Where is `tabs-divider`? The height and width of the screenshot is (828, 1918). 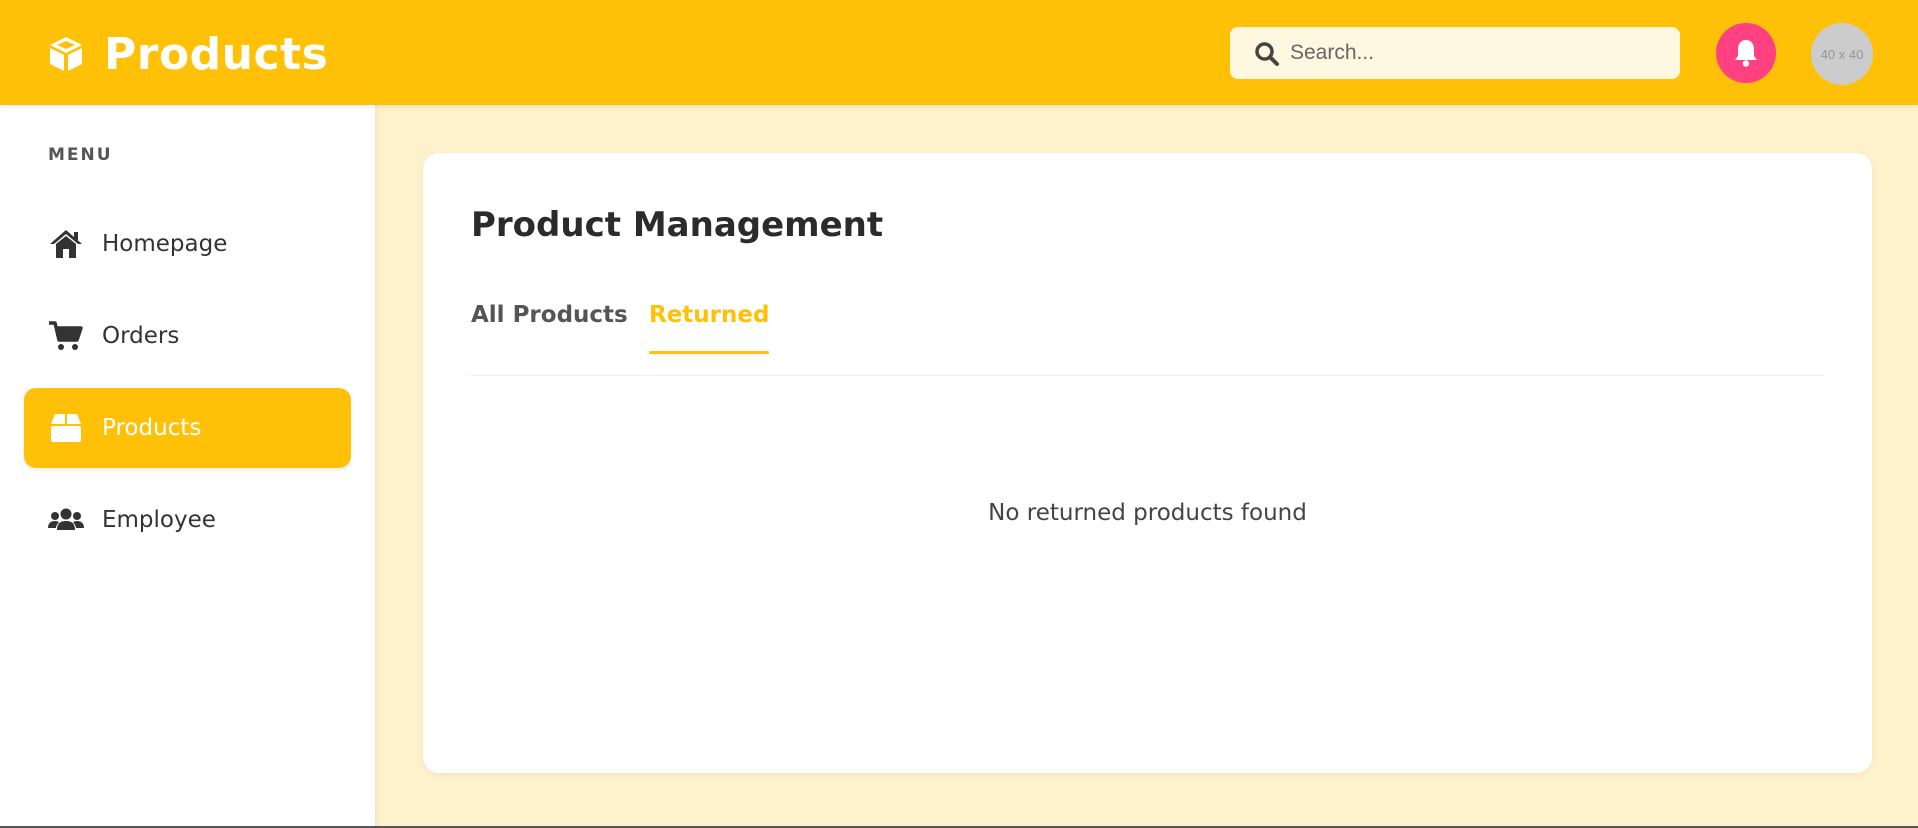
tabs-divider is located at coordinates (1147, 375).